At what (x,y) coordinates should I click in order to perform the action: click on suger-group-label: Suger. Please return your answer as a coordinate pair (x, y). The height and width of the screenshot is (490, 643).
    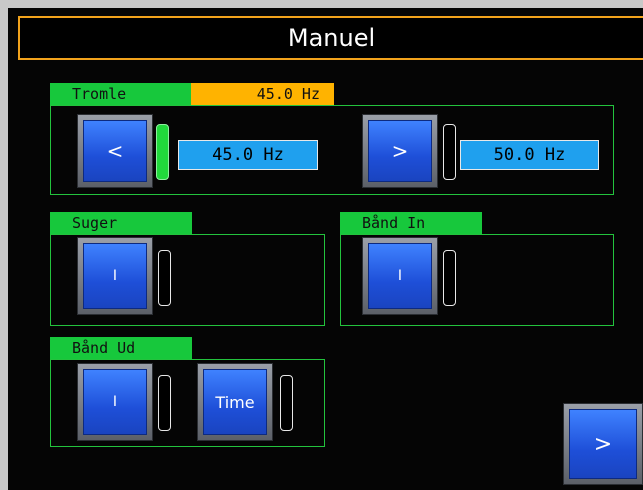
    Looking at the image, I should click on (121, 223).